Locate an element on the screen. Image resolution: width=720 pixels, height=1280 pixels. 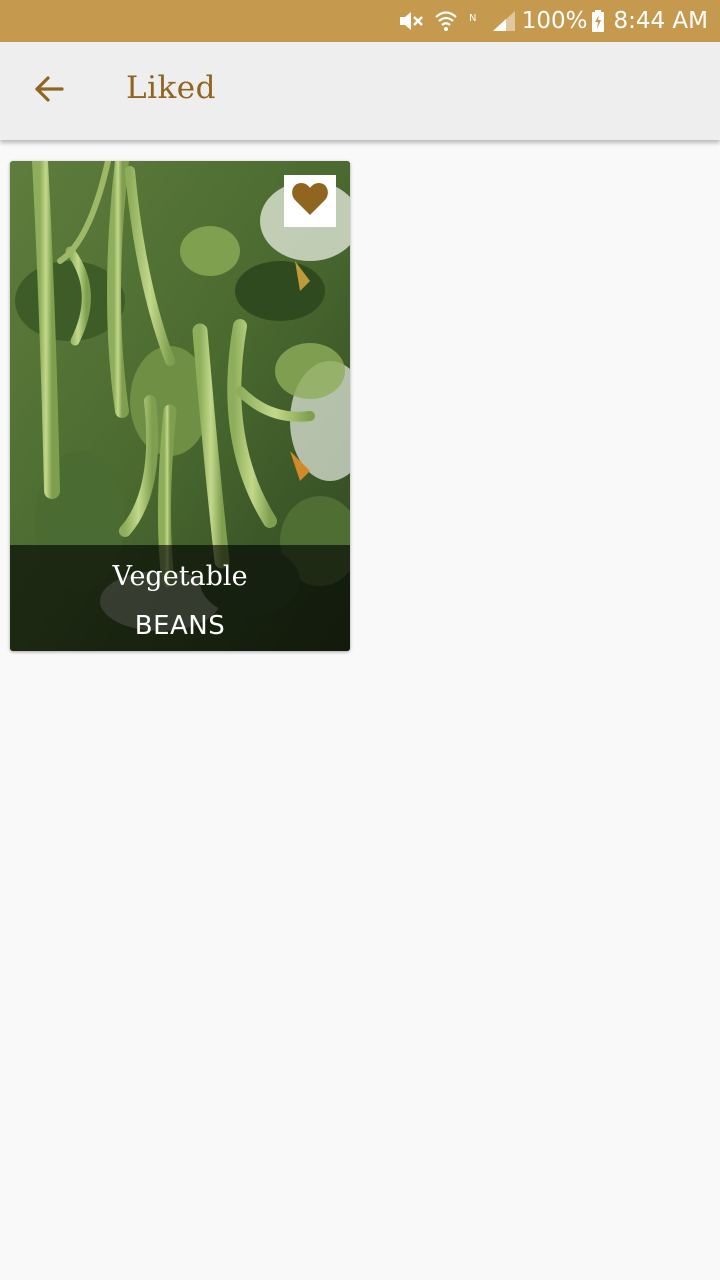
svg-text: N is located at coordinates (472, 18).